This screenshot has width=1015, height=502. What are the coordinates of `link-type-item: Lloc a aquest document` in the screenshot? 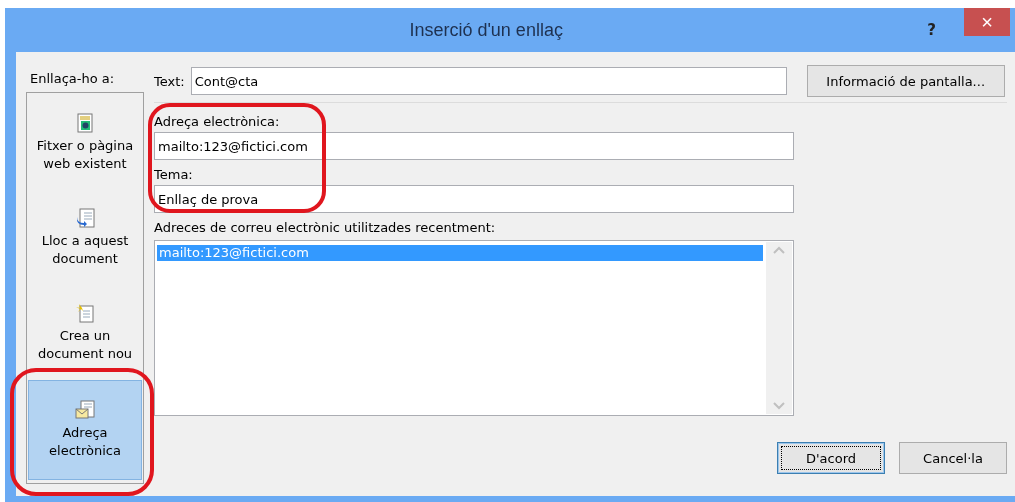 It's located at (85, 238).